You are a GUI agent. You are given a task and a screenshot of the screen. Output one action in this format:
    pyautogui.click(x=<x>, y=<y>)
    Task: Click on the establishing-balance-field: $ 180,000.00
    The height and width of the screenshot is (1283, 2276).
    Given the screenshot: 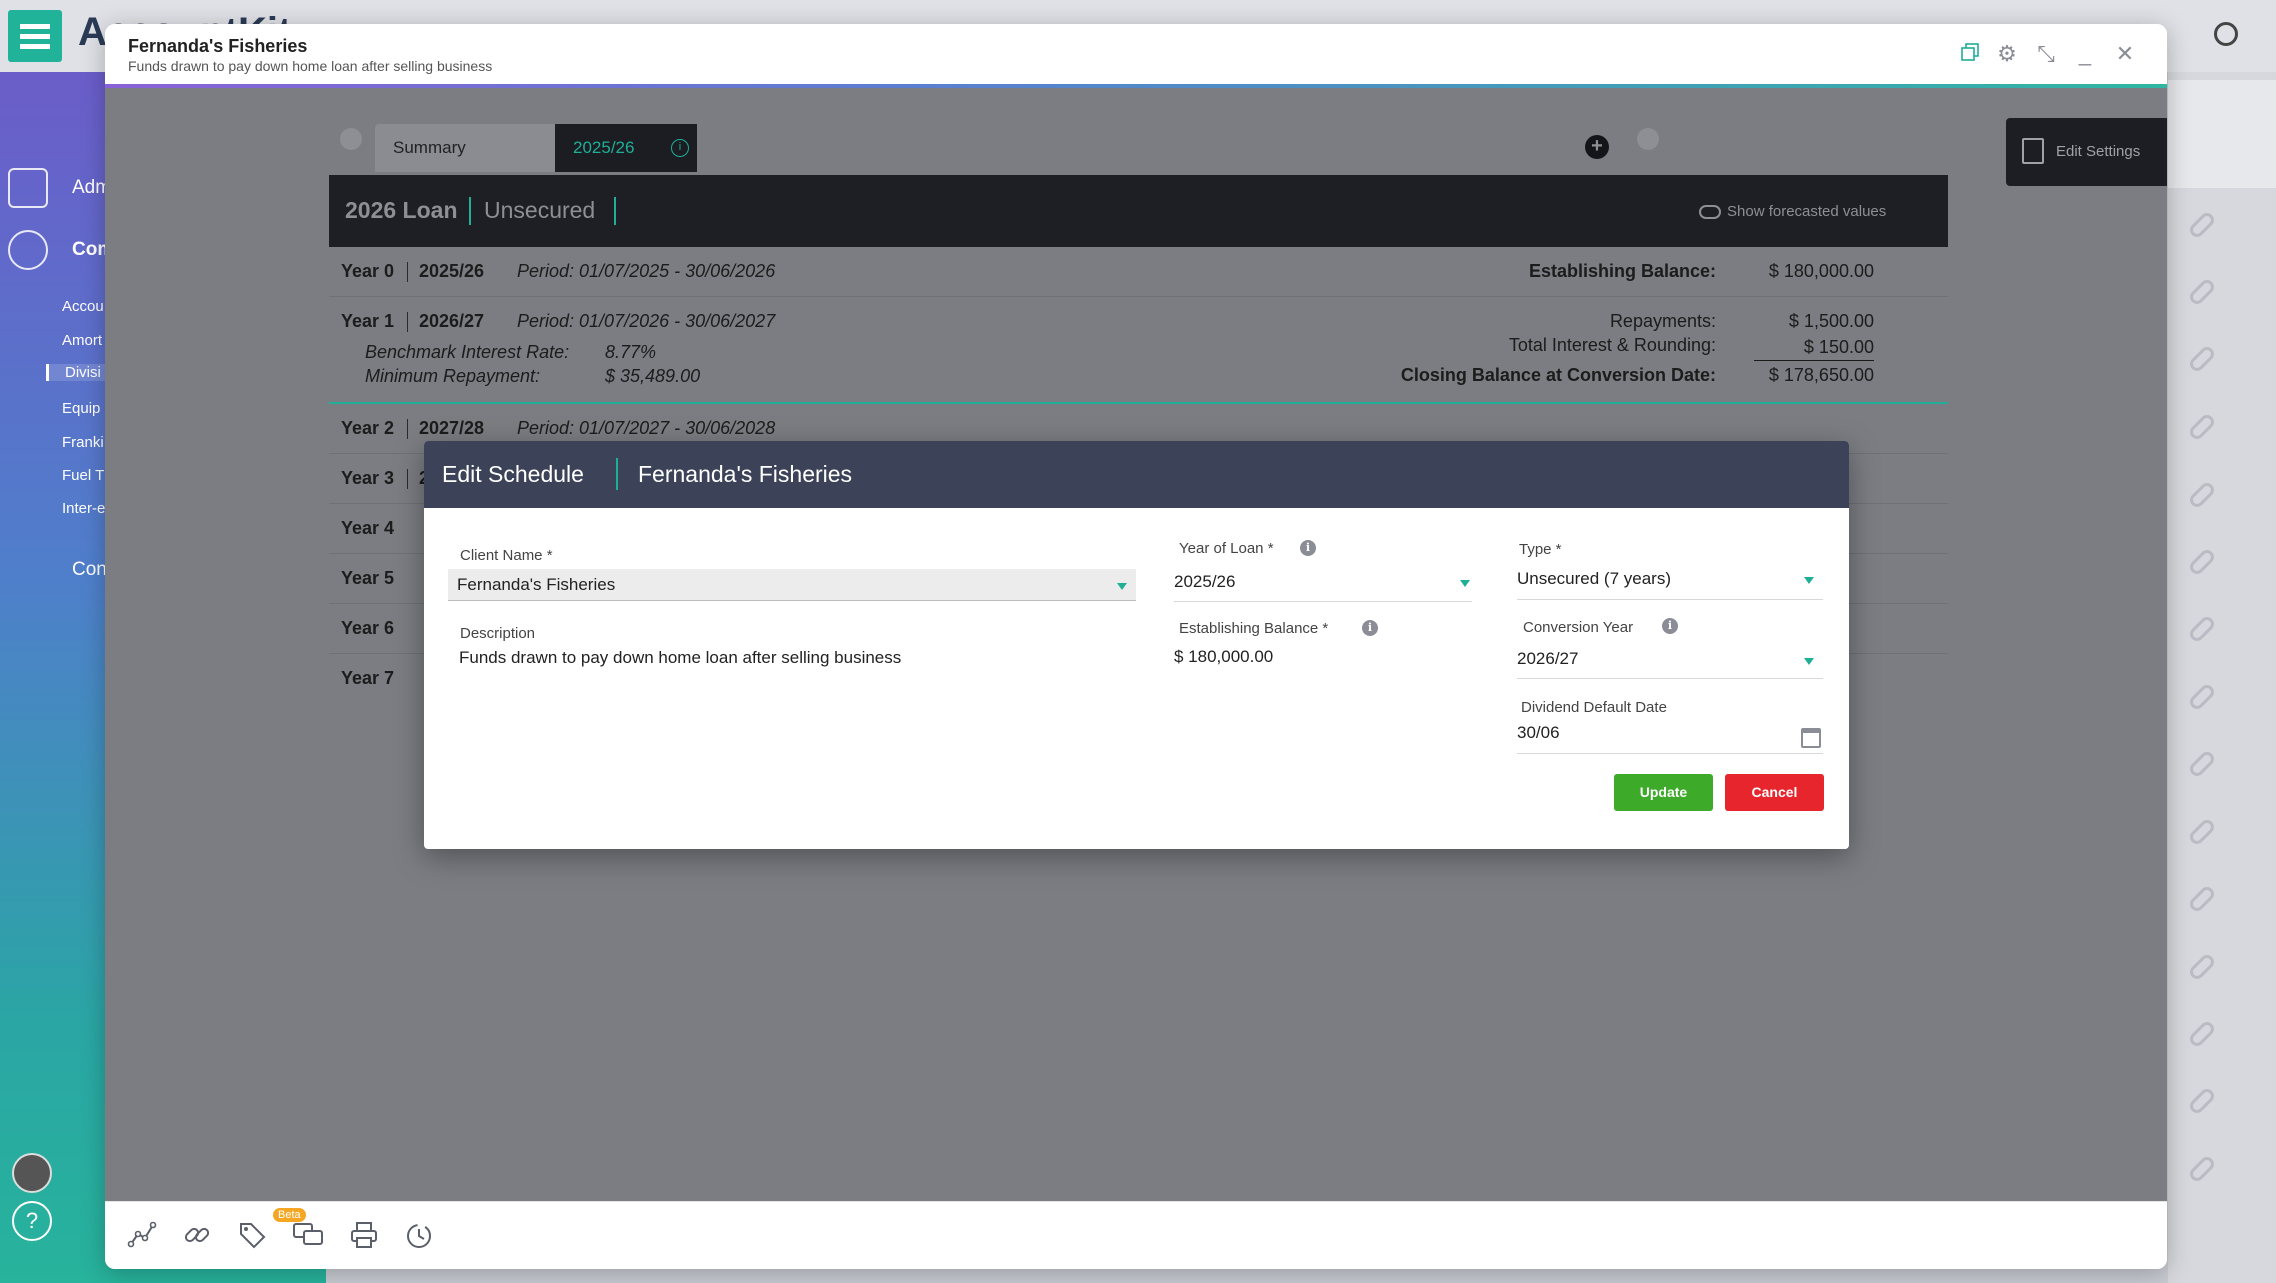 What is the action you would take?
    pyautogui.click(x=1223, y=657)
    